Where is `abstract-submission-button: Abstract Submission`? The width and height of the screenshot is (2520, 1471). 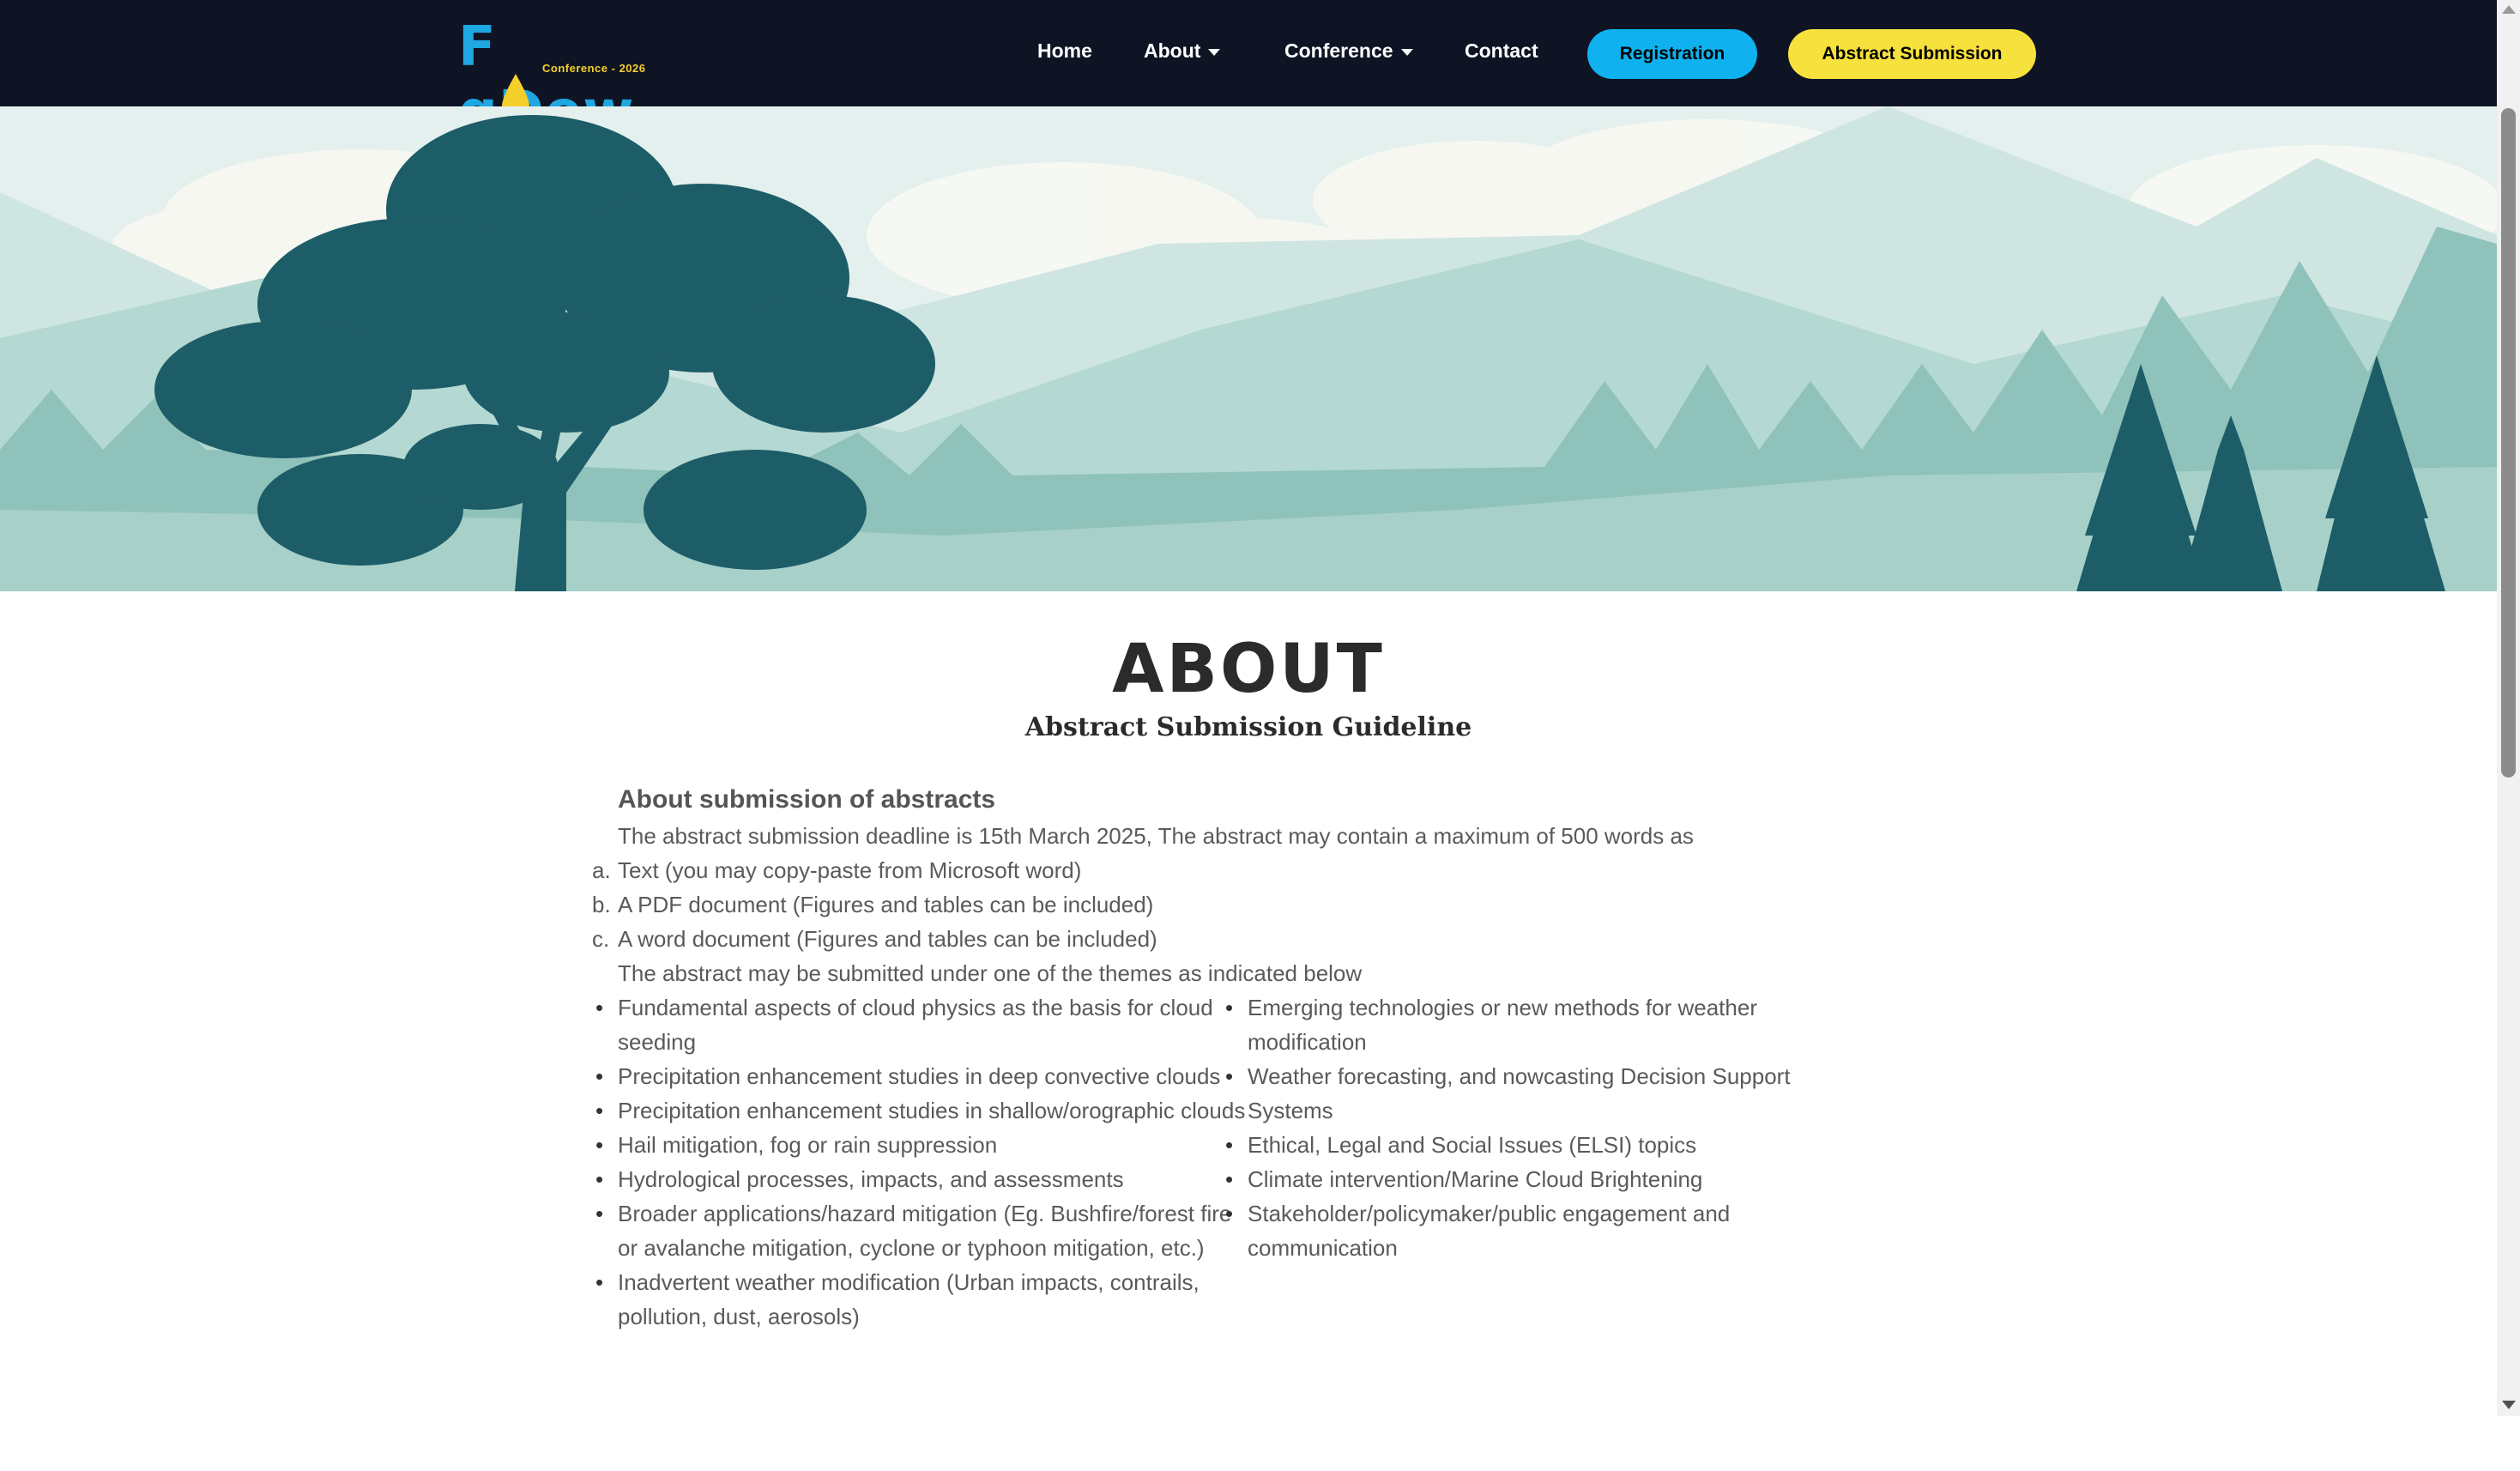
abstract-submission-button: Abstract Submission is located at coordinates (1912, 54).